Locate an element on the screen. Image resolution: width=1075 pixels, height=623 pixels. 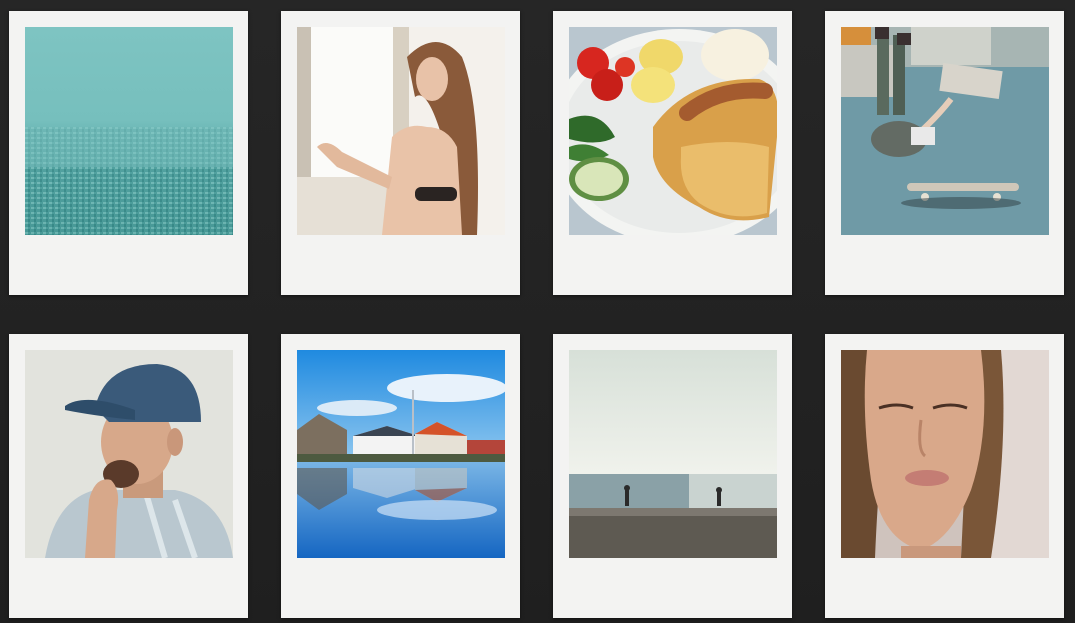
photo-man-cap is located at coordinates (129, 454).